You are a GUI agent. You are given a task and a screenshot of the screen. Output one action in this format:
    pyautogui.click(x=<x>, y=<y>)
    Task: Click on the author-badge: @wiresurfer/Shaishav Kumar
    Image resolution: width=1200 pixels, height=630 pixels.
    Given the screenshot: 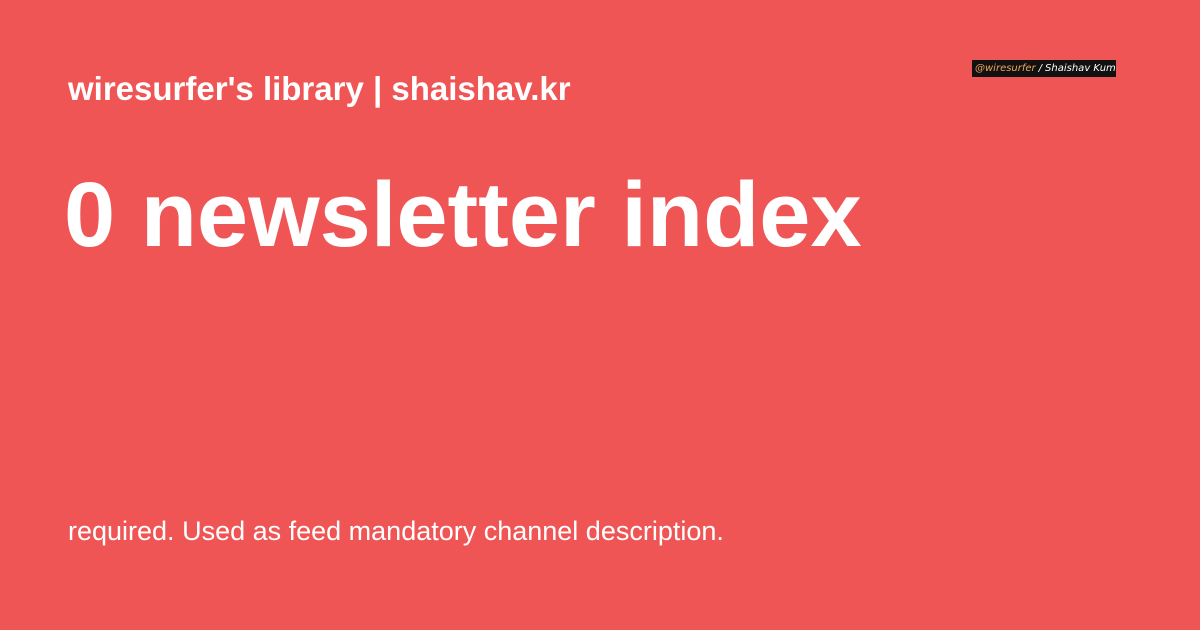 What is the action you would take?
    pyautogui.click(x=1044, y=68)
    